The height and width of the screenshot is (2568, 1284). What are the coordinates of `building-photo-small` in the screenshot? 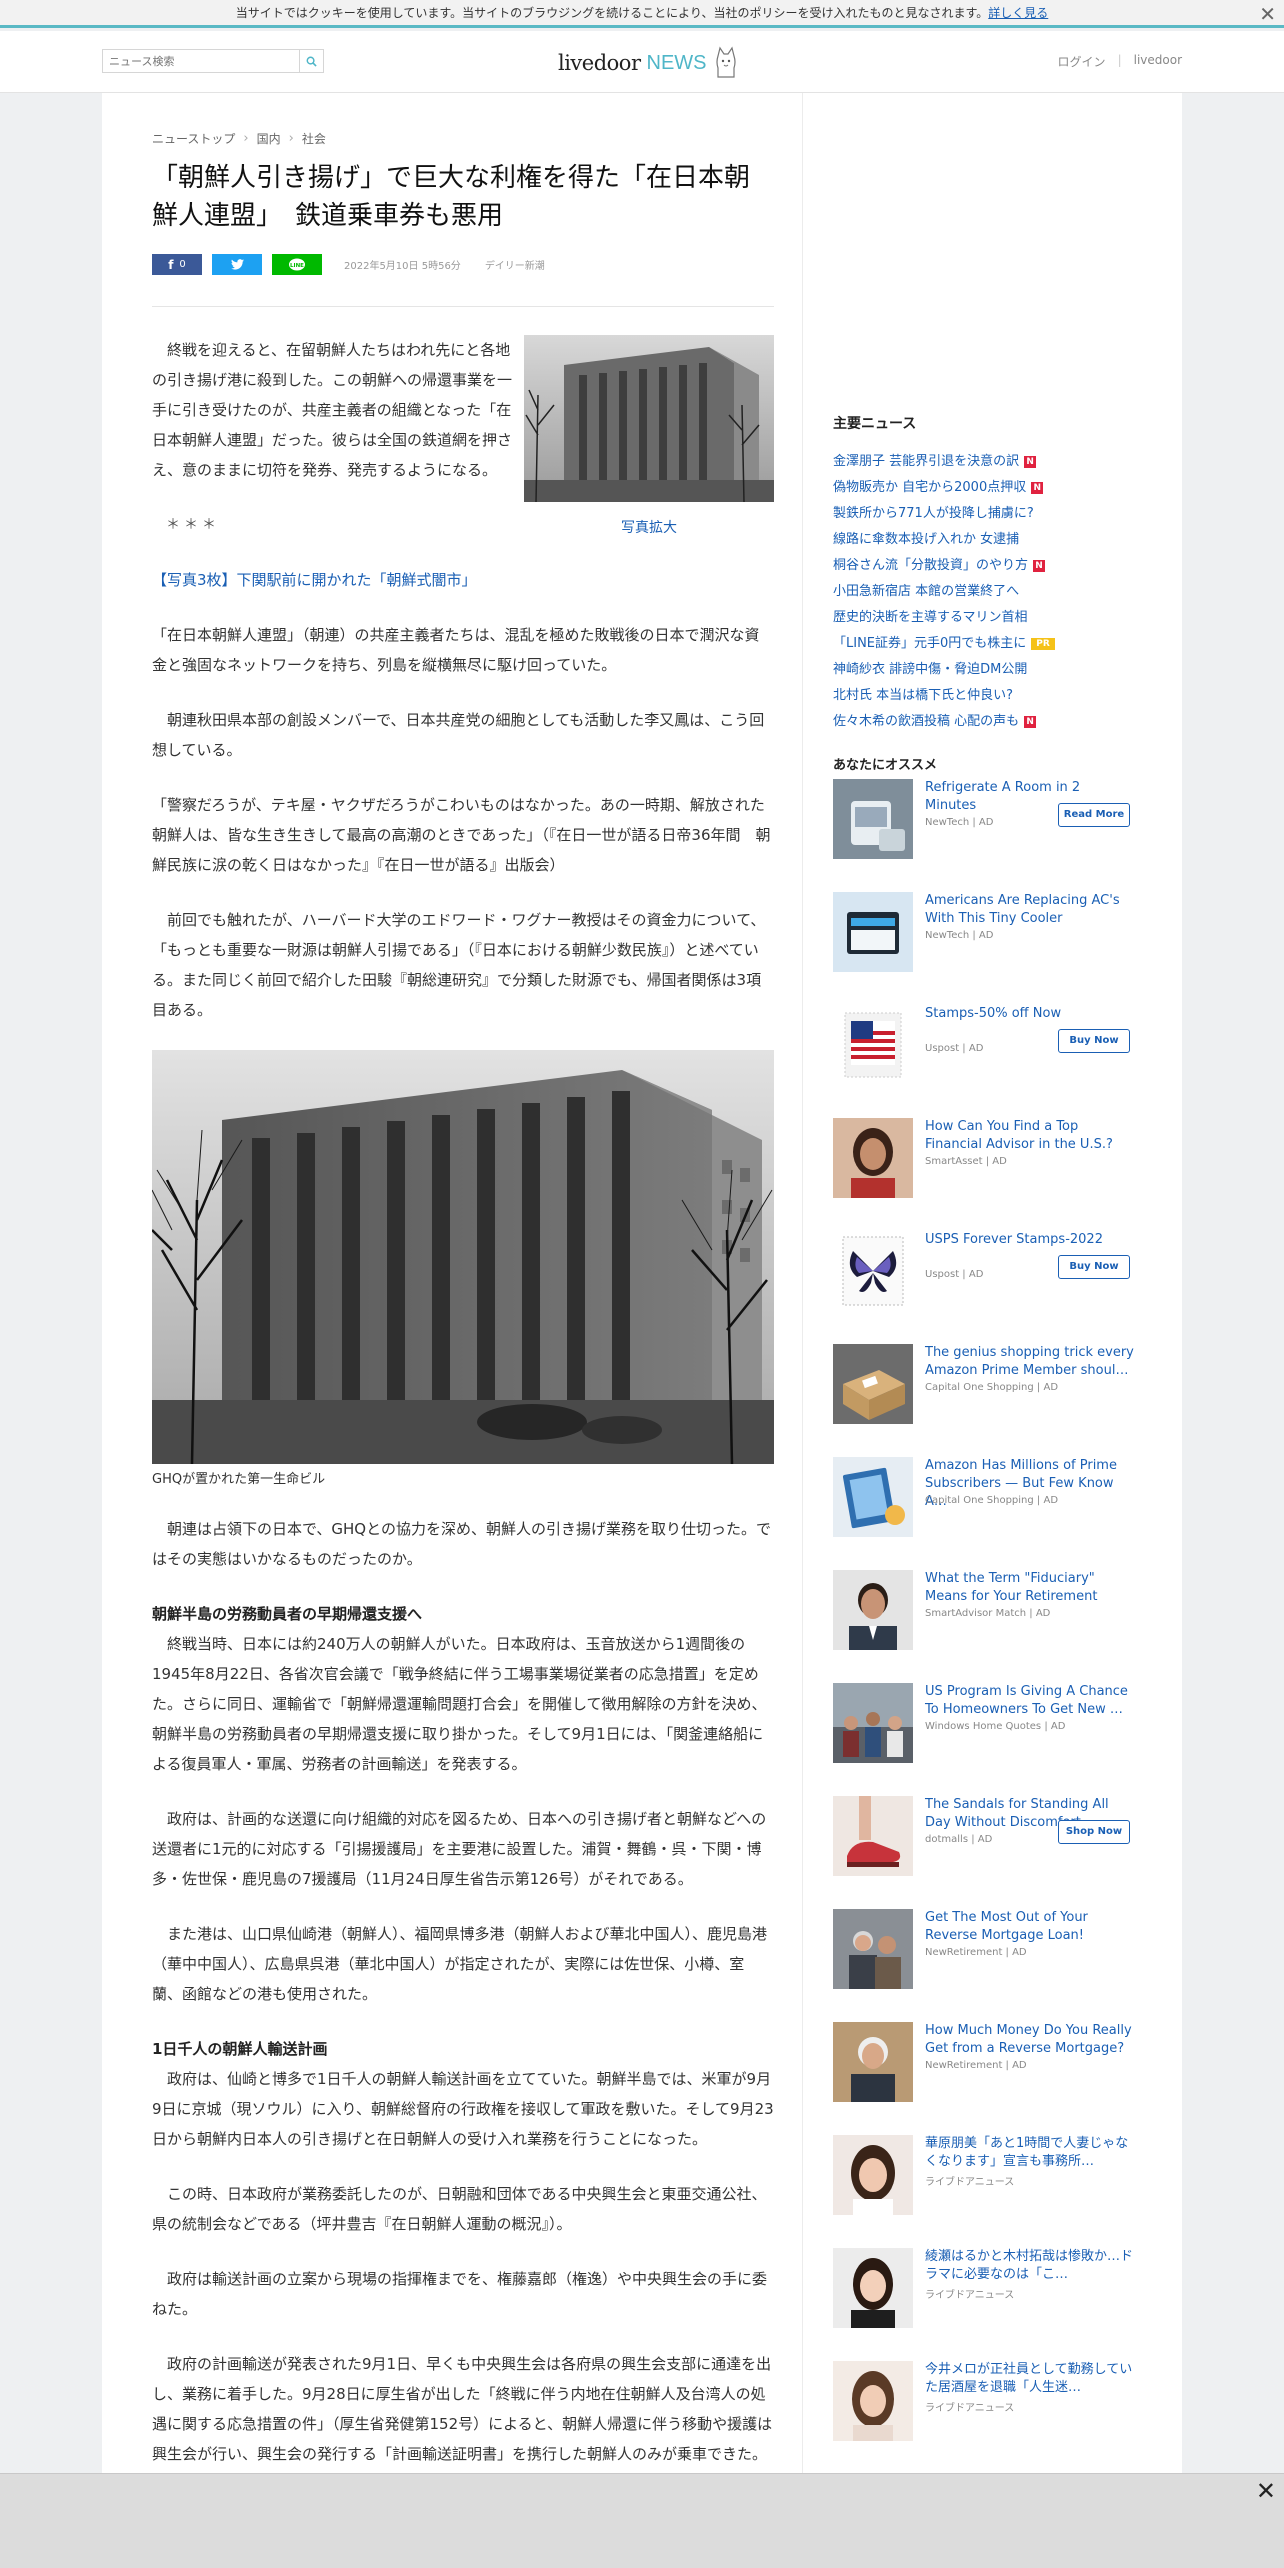 It's located at (649, 419).